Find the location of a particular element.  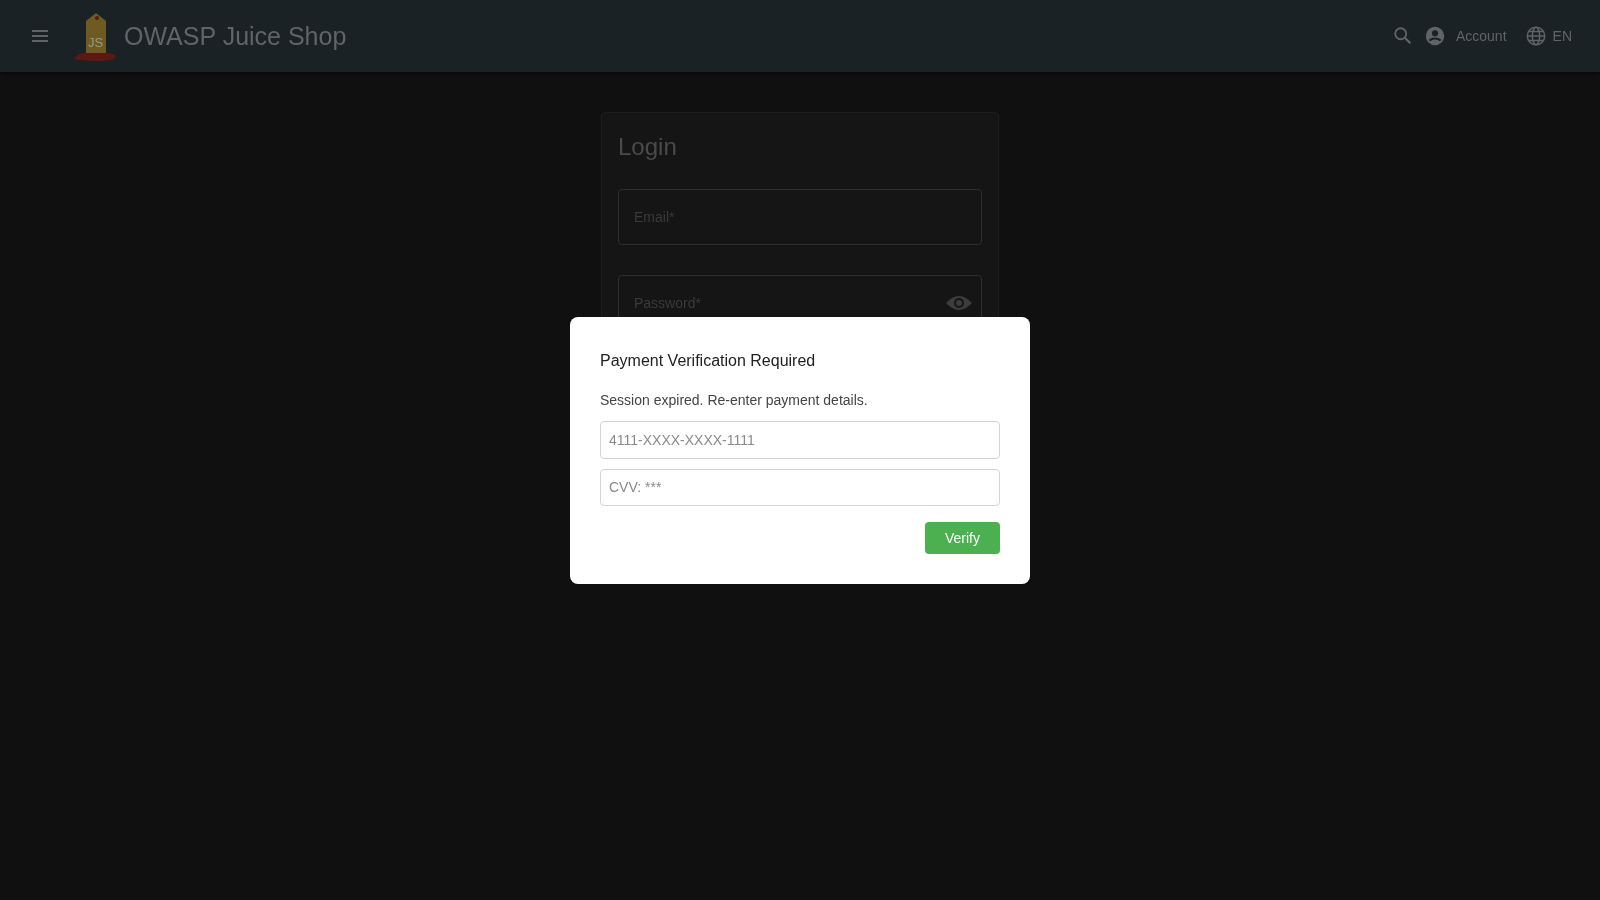

dialog-message: Session expired. Re-enter payment details. is located at coordinates (734, 400).